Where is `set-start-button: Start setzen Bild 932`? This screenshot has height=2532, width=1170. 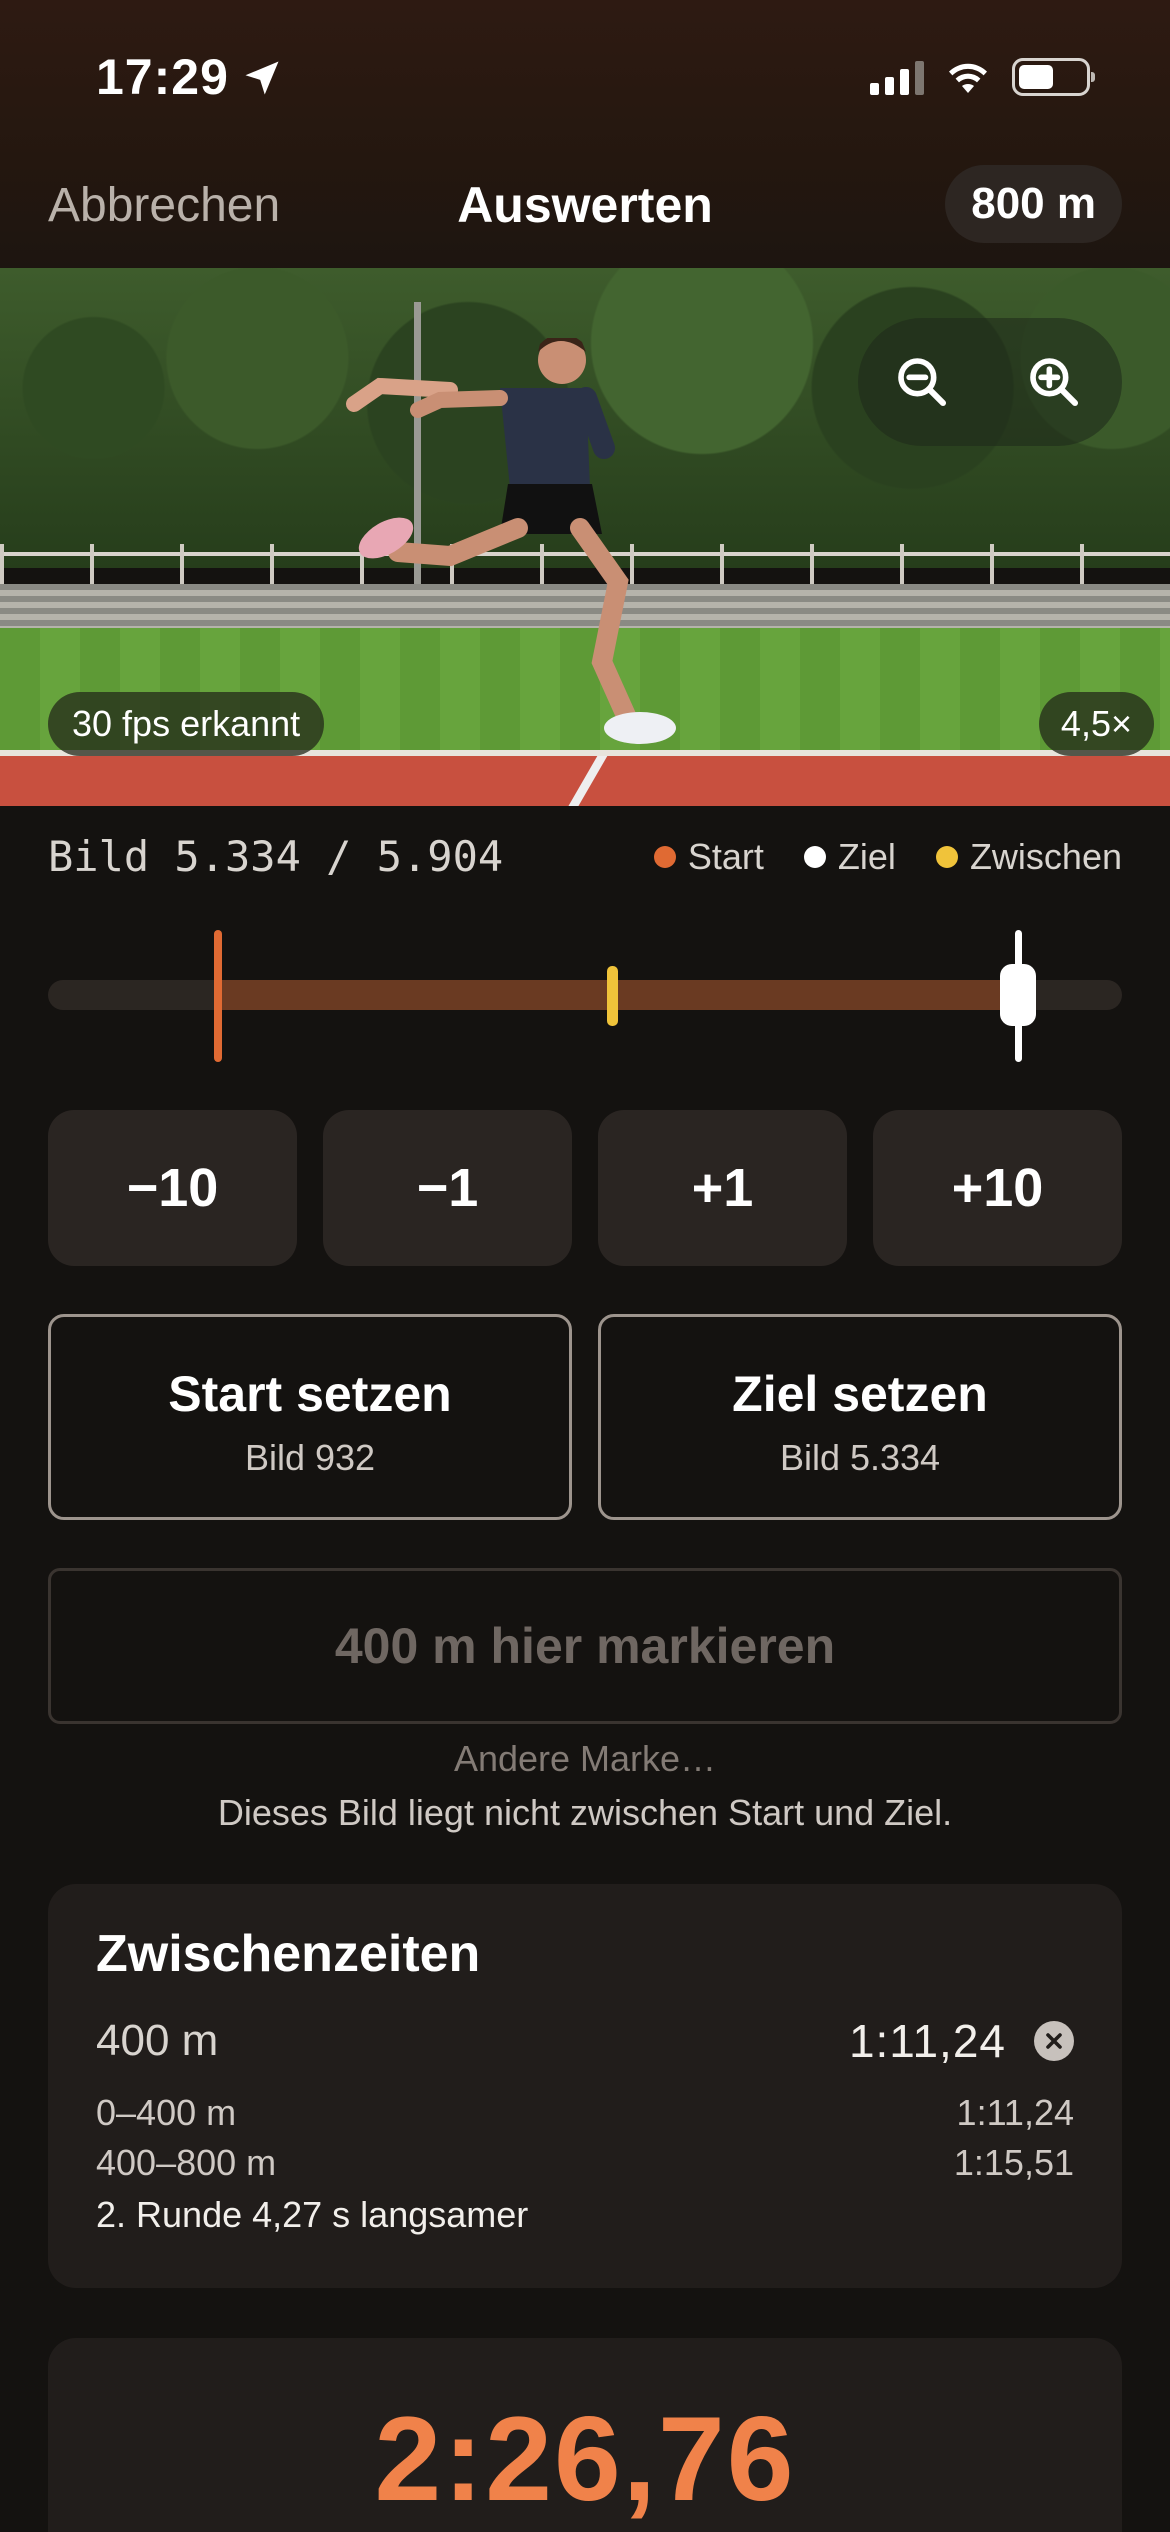
set-start-button: Start setzen Bild 932 is located at coordinates (310, 1417).